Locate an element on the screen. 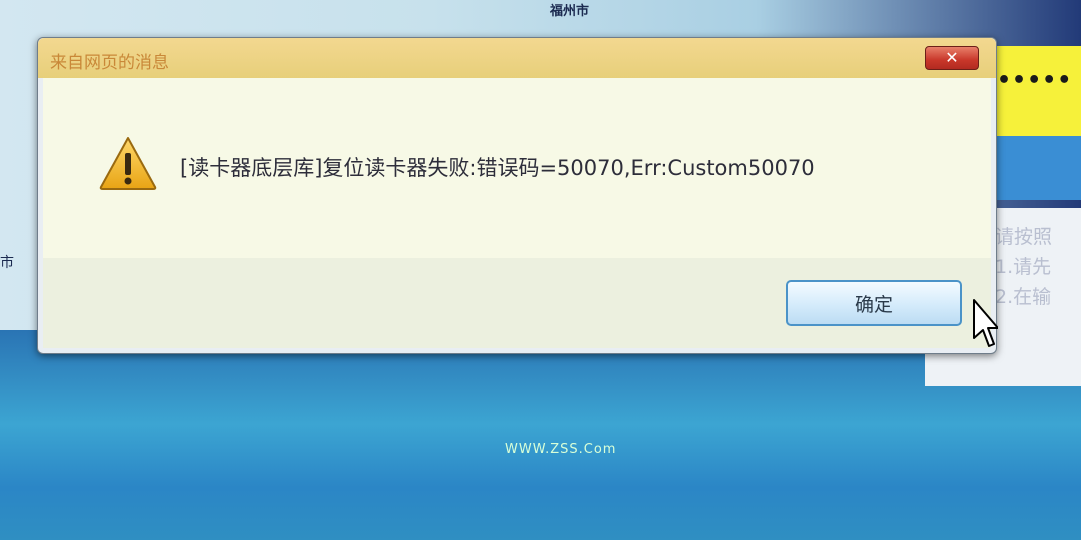 The height and width of the screenshot is (540, 1081). right-login-panel: ••••• 请按照 1.请先 2.在输 is located at coordinates (1003, 212).